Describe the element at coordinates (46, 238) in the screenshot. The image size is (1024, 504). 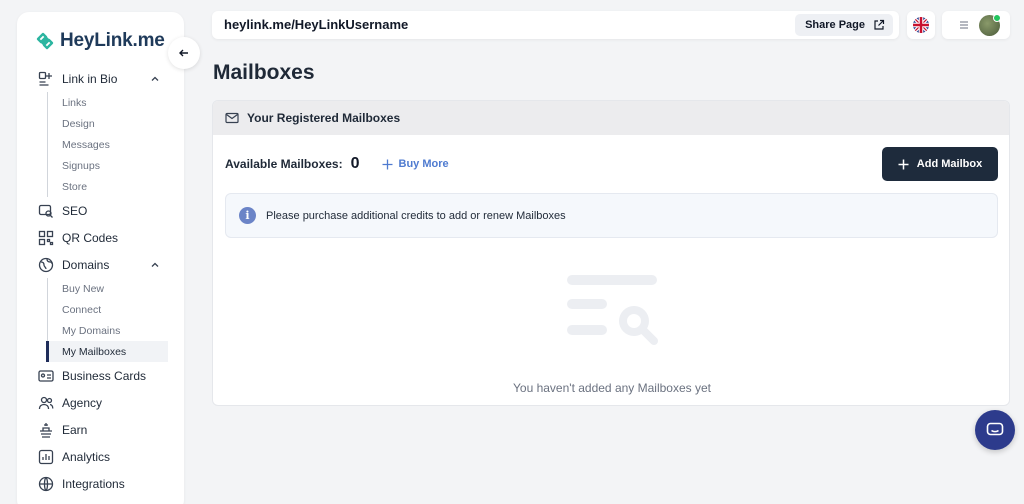
I see `qr-code-icon` at that location.